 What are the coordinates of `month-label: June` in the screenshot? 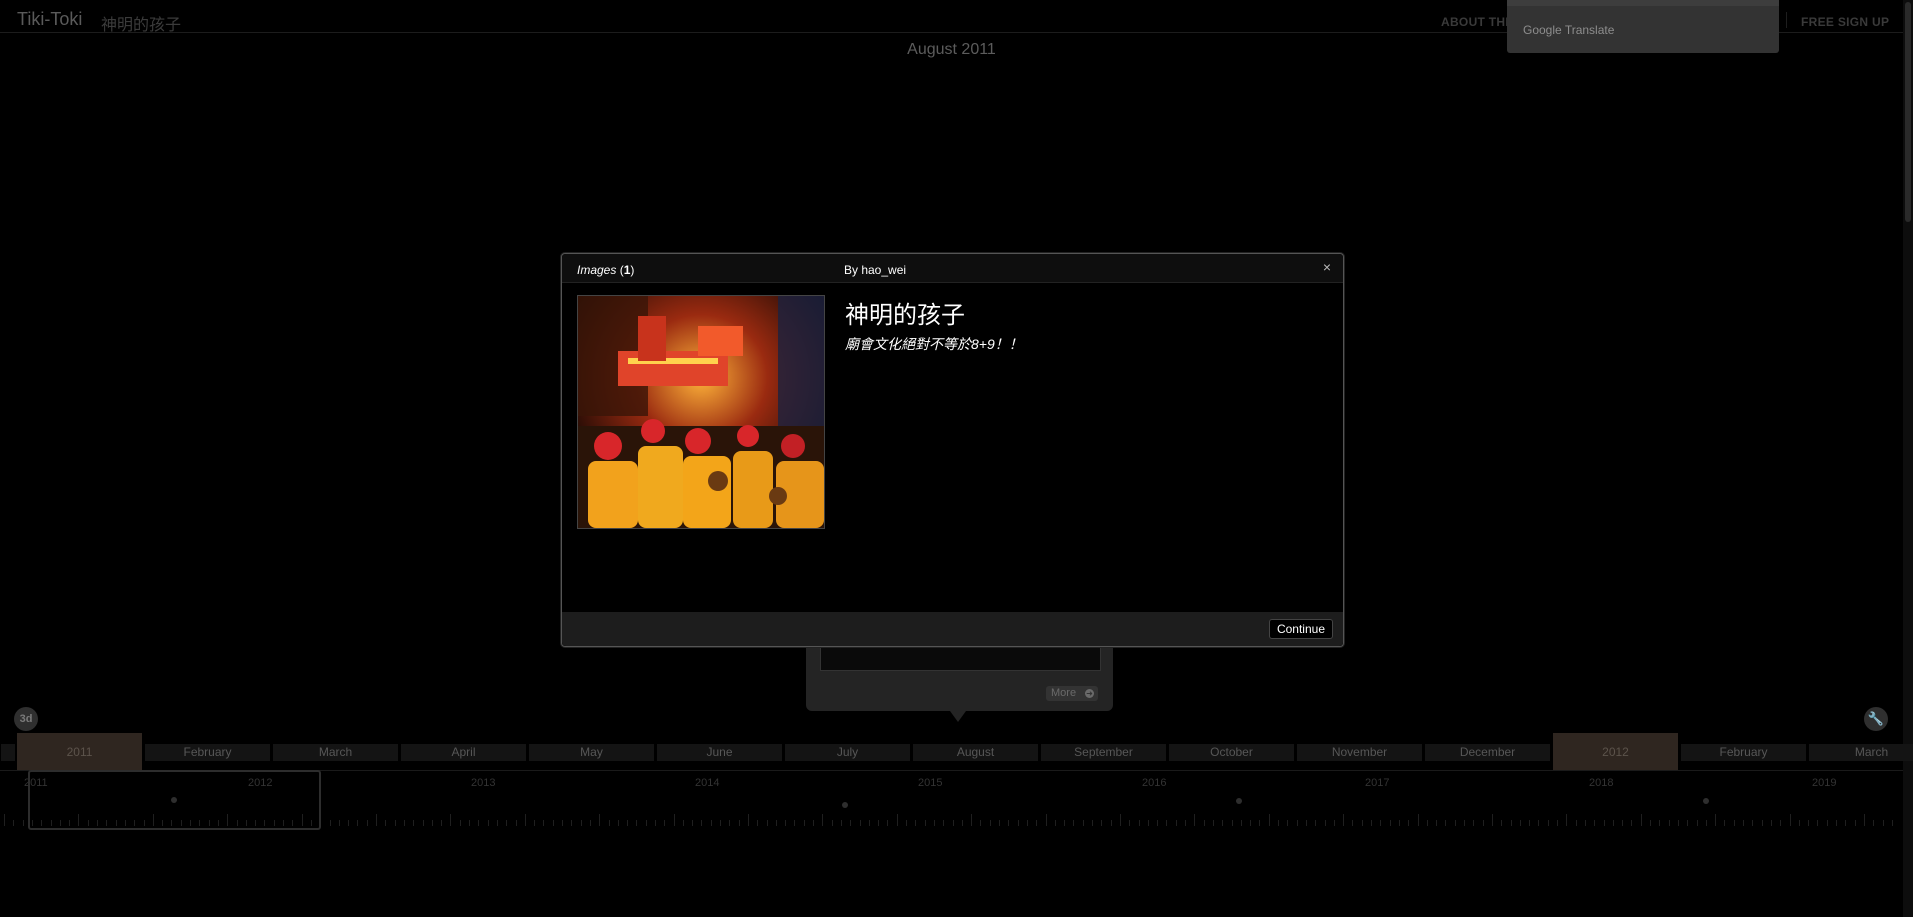 It's located at (719, 752).